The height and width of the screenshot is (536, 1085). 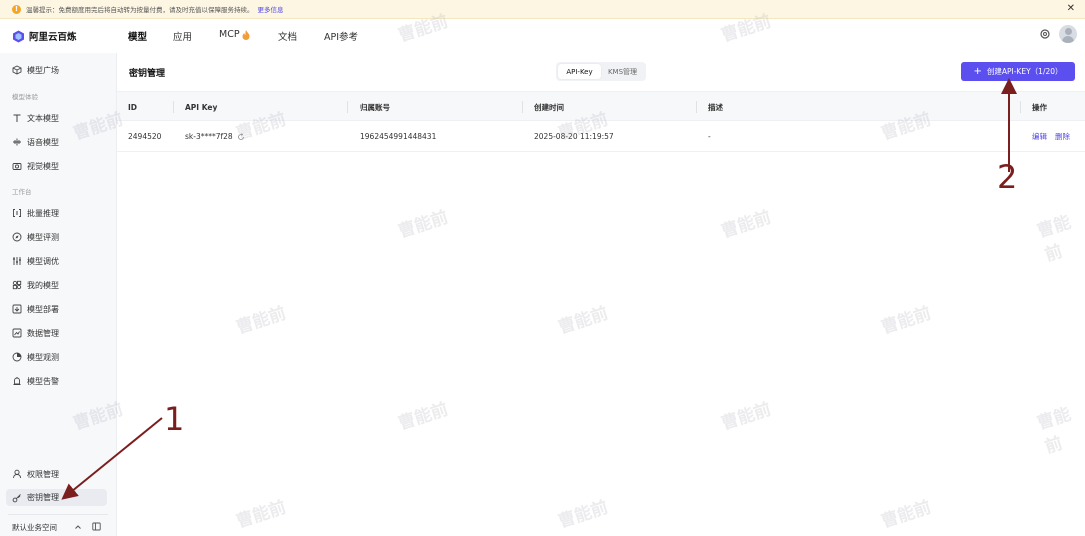 I want to click on tab-kms: KMS管理, so click(x=622, y=71).